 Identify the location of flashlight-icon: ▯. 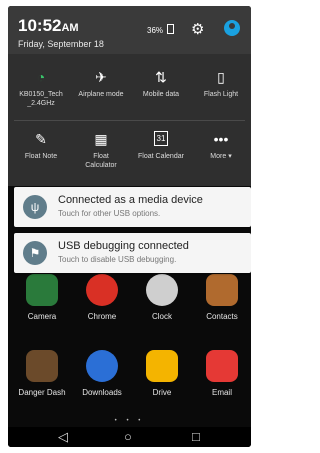
(221, 77).